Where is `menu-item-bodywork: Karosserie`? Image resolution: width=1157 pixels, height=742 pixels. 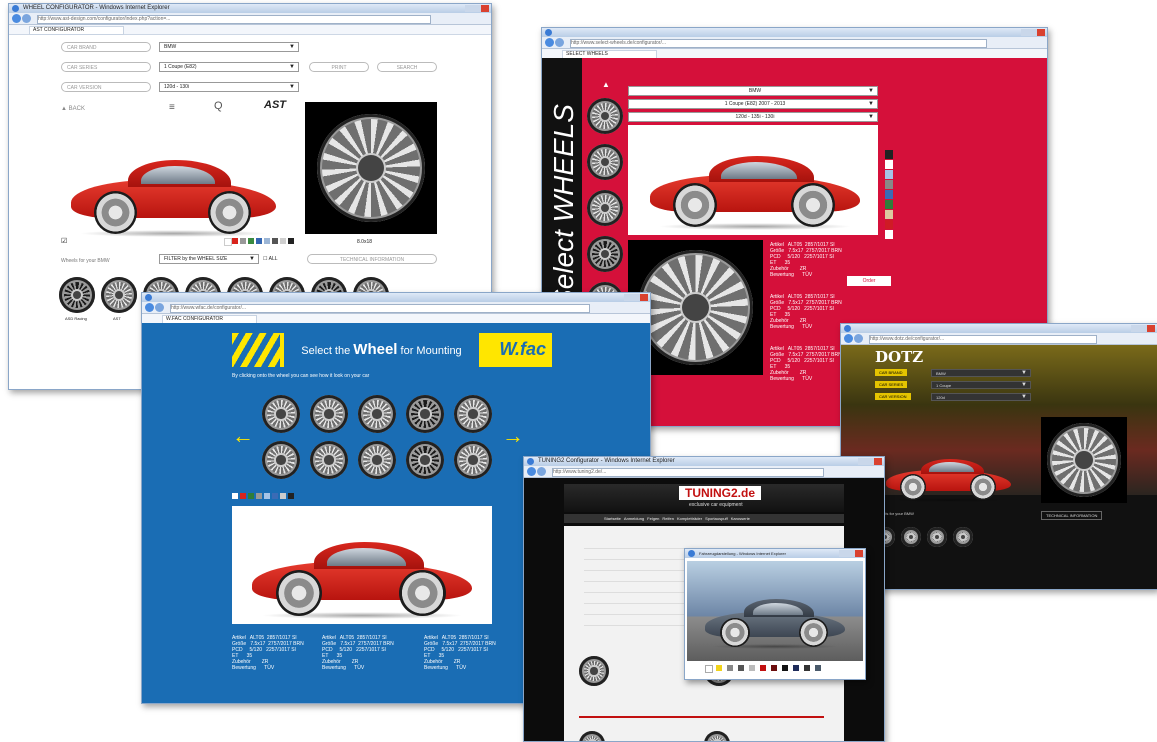 menu-item-bodywork: Karosserie is located at coordinates (740, 518).